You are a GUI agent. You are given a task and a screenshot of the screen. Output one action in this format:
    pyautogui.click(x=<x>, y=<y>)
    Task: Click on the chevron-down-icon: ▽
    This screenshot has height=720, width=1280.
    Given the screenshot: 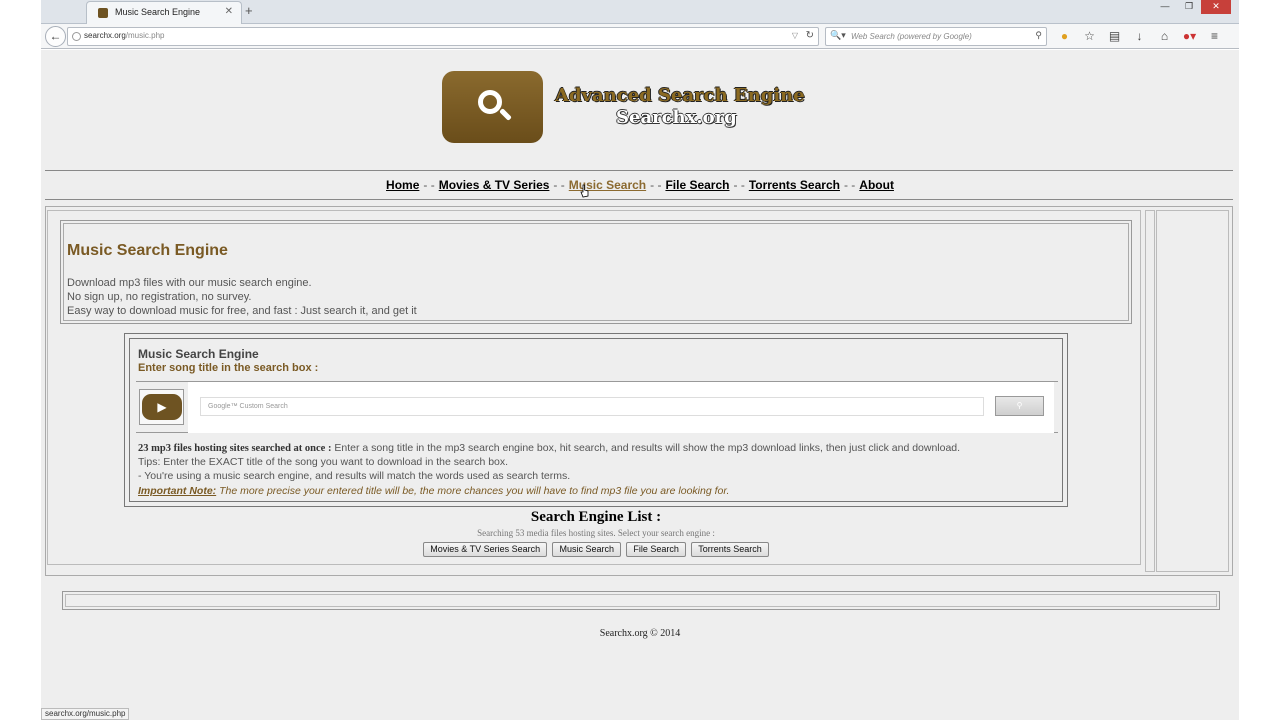 What is the action you would take?
    pyautogui.click(x=795, y=35)
    